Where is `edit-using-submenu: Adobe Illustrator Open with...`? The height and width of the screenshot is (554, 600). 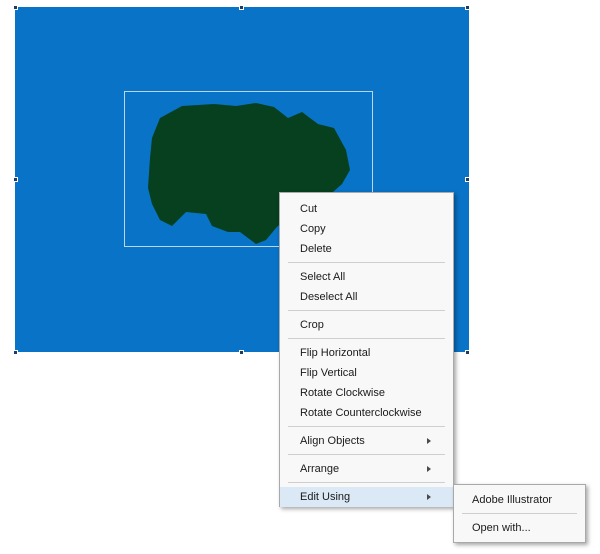 edit-using-submenu: Adobe Illustrator Open with... is located at coordinates (519, 513).